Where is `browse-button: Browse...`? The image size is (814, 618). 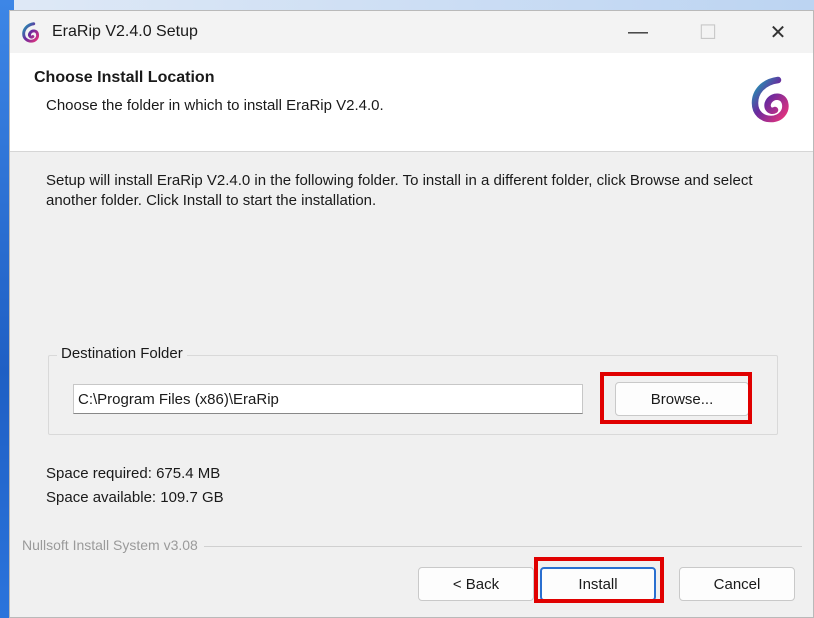 browse-button: Browse... is located at coordinates (682, 399).